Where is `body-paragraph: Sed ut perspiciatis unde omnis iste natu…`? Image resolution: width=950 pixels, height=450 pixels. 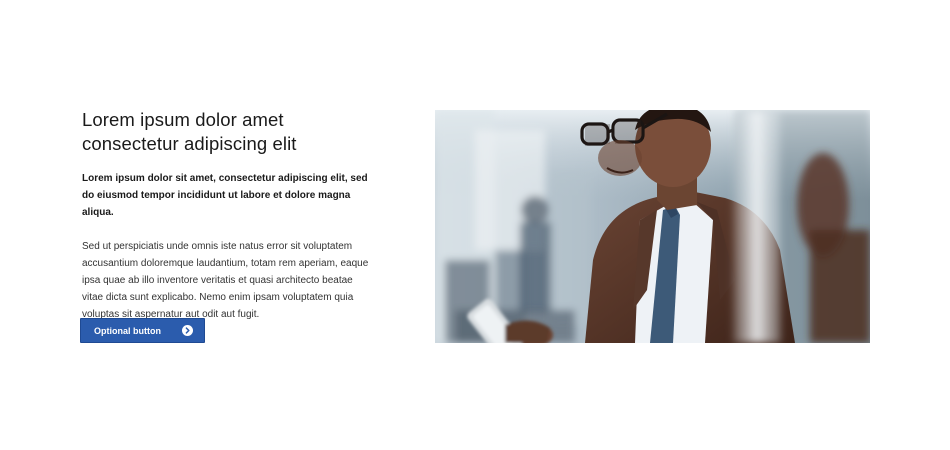
body-paragraph: Sed ut perspiciatis unde omnis iste natu… is located at coordinates (225, 280).